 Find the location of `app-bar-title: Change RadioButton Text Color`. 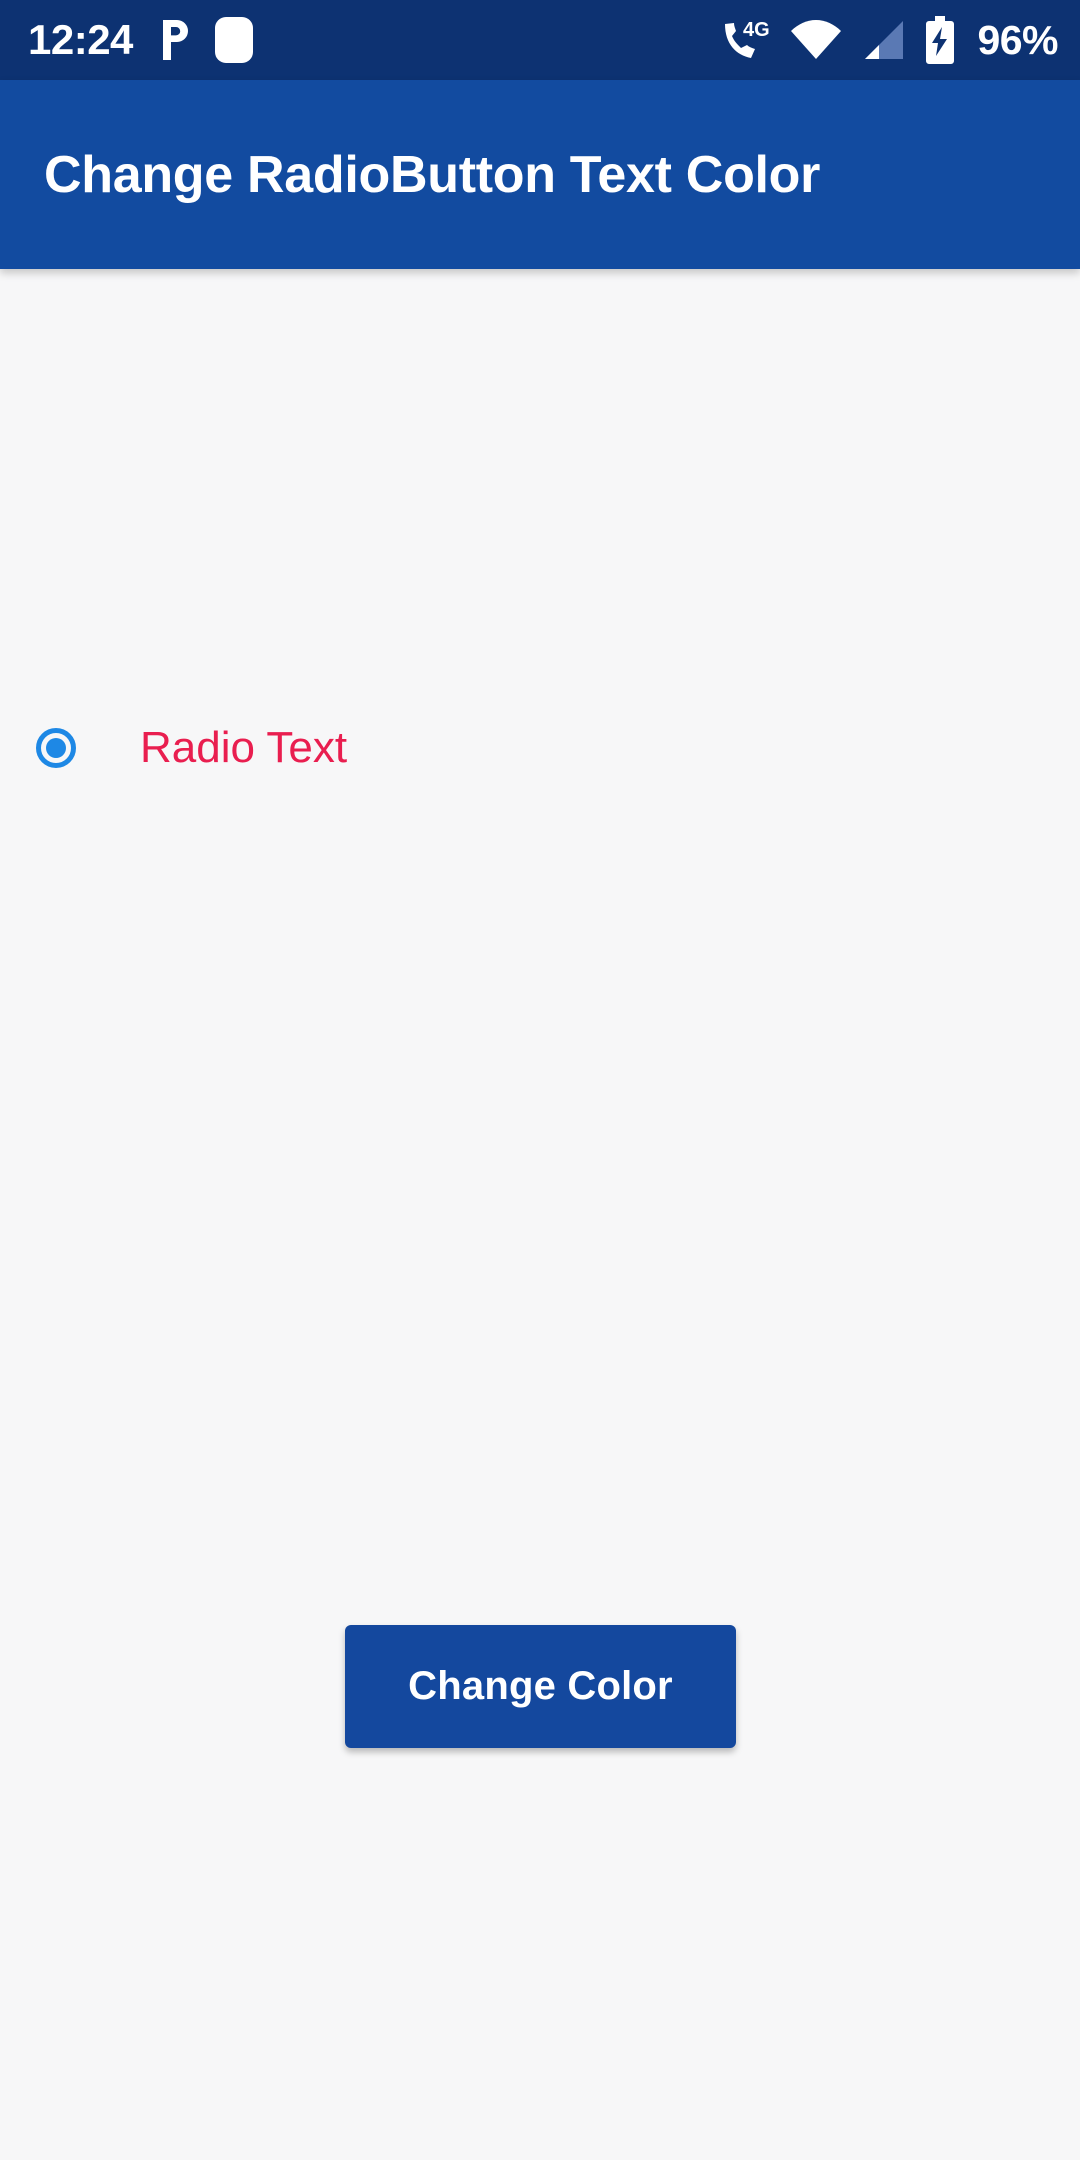

app-bar-title: Change RadioButton Text Color is located at coordinates (432, 174).